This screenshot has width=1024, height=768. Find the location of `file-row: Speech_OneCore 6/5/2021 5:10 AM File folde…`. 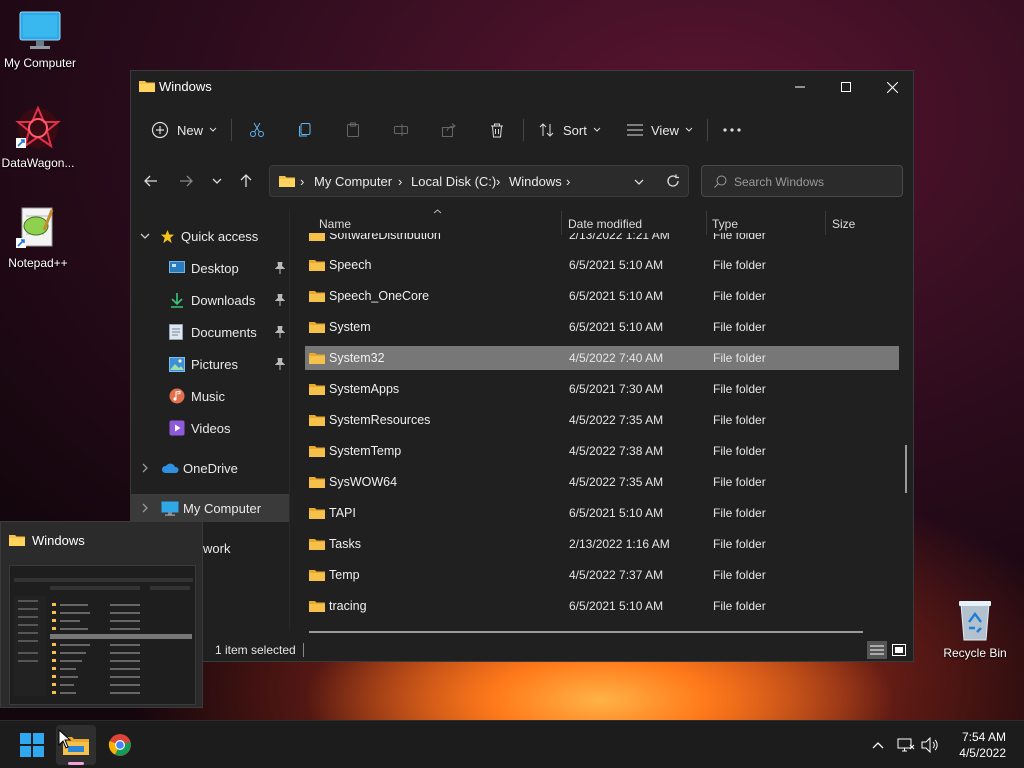

file-row: Speech_OneCore 6/5/2021 5:10 AM File folde… is located at coordinates (602, 296).